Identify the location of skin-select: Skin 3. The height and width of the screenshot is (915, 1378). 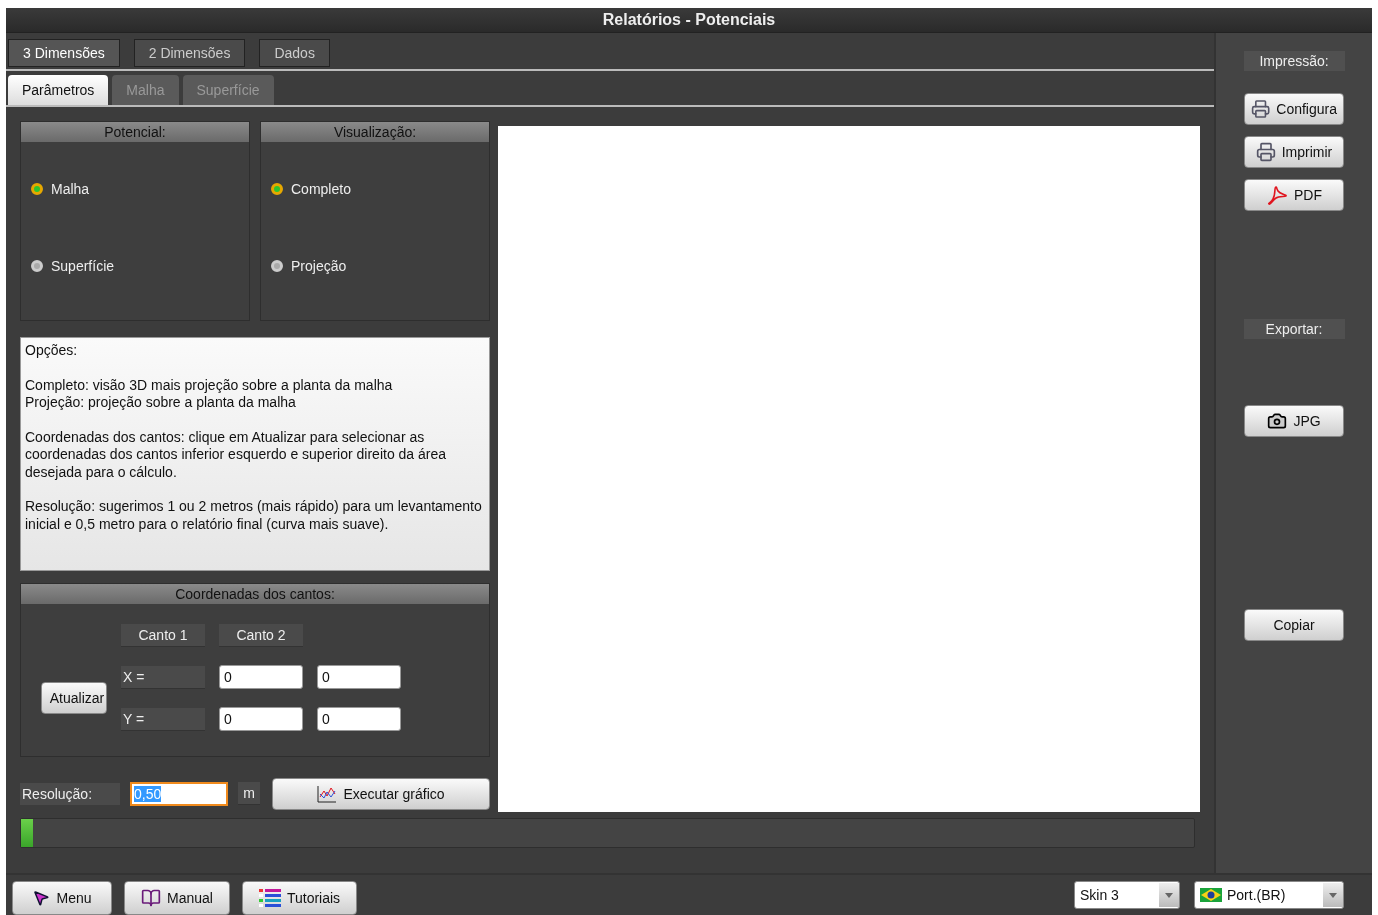
(1127, 895).